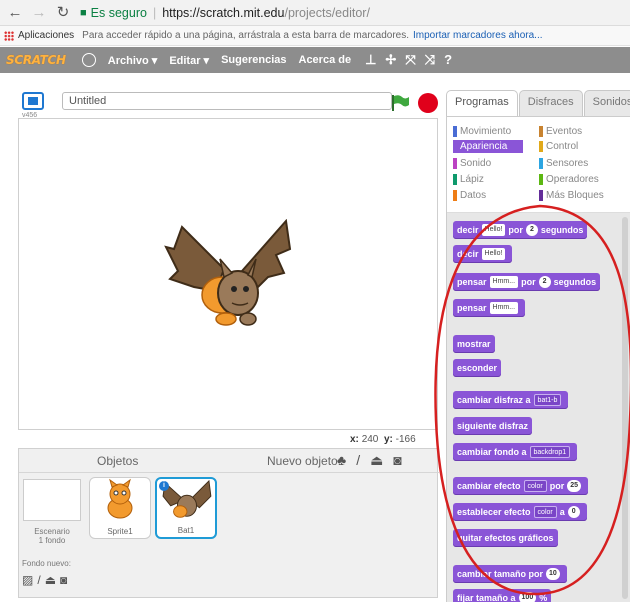 This screenshot has width=630, height=602. Describe the element at coordinates (543, 597) in the screenshot. I see `block-text: %` at that location.